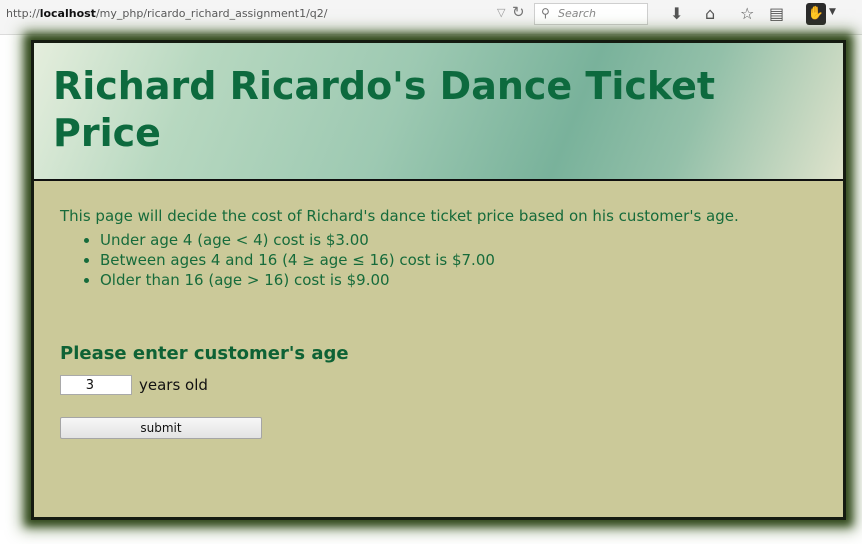 This screenshot has height=544, width=862. Describe the element at coordinates (438, 385) in the screenshot. I see `age-row: years old` at that location.